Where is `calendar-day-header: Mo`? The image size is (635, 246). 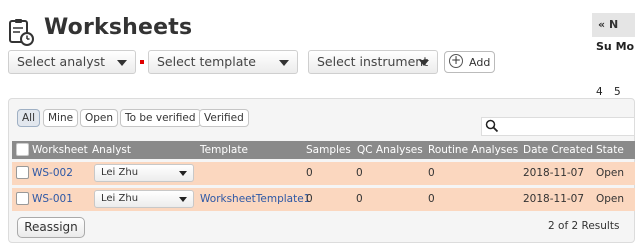 calendar-day-header: Mo is located at coordinates (625, 46).